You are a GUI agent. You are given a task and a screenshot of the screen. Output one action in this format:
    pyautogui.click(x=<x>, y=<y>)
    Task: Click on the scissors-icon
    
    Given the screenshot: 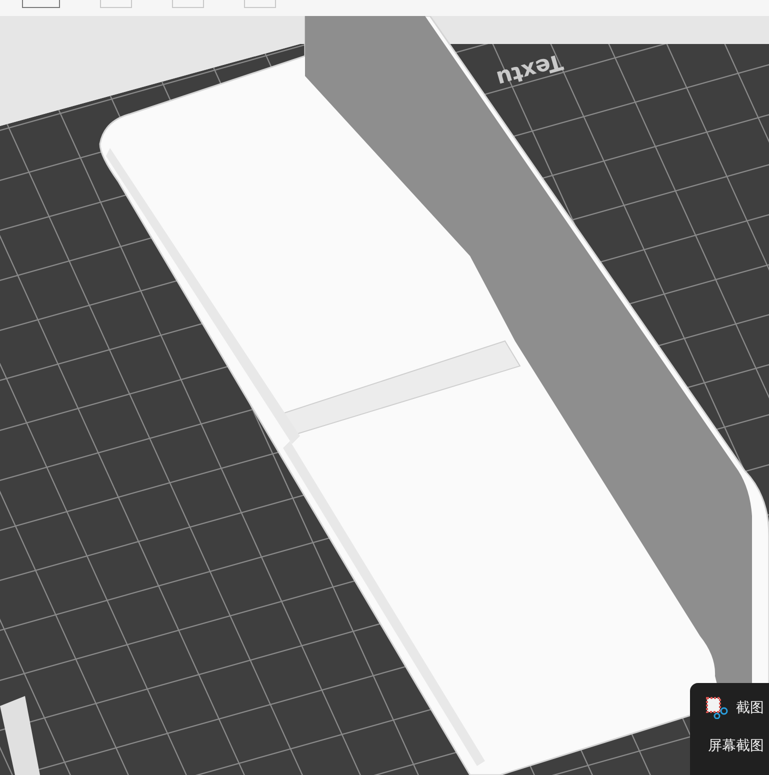 What is the action you would take?
    pyautogui.click(x=717, y=708)
    